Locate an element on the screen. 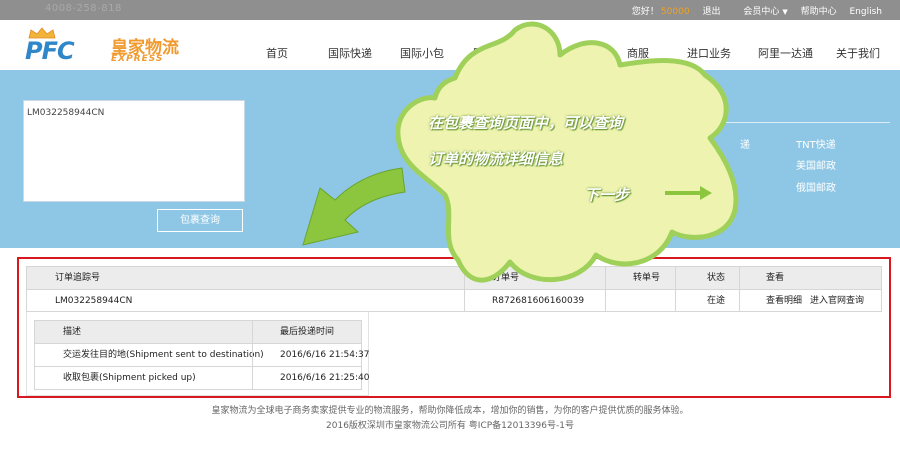 The image size is (900, 450). results-table-header: 订单追踪号 订单号 转单号 状态 查看 is located at coordinates (454, 278).